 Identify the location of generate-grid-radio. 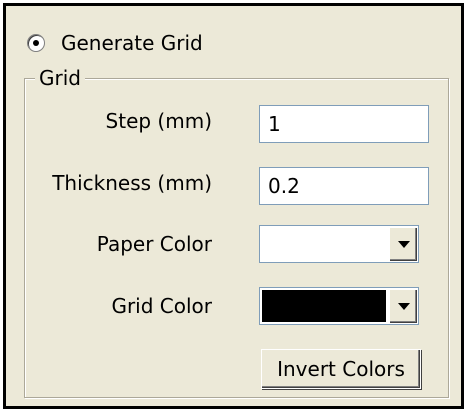
(36, 43).